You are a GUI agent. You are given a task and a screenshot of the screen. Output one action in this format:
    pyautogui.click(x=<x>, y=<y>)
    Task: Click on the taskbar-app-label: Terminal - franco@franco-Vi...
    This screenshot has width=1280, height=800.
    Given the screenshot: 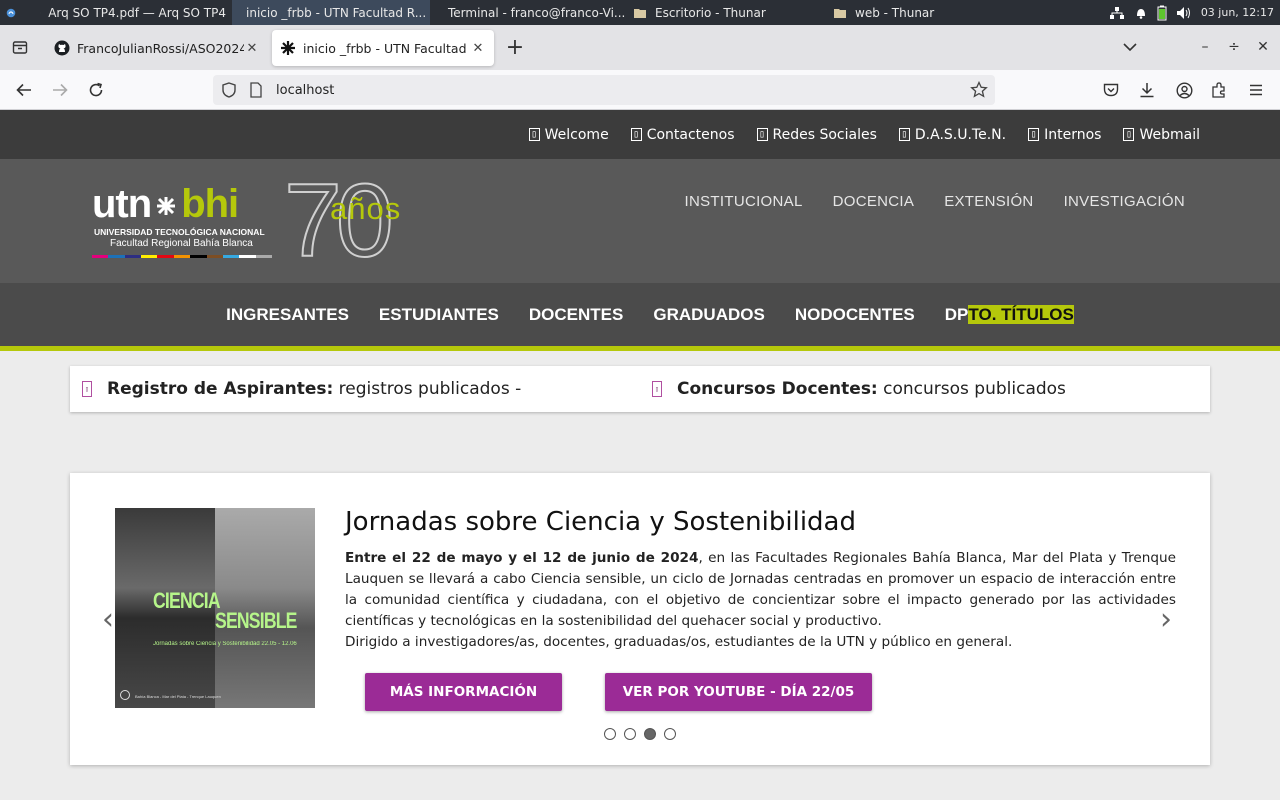 What is the action you would take?
    pyautogui.click(x=537, y=12)
    